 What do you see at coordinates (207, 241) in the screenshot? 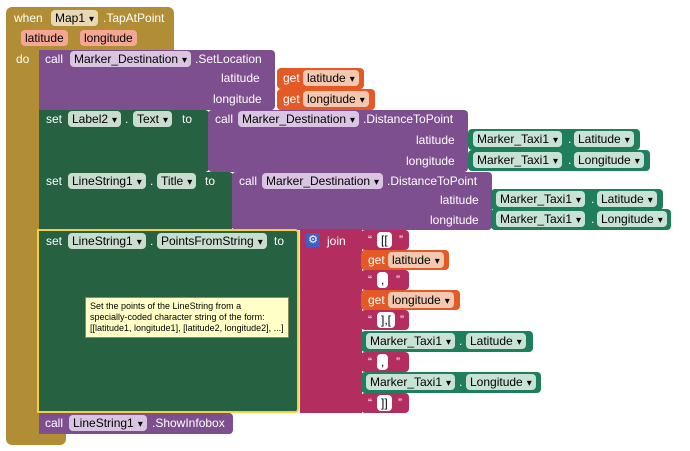
I see `pointsfromstring-property-label: PointsFromString` at bounding box center [207, 241].